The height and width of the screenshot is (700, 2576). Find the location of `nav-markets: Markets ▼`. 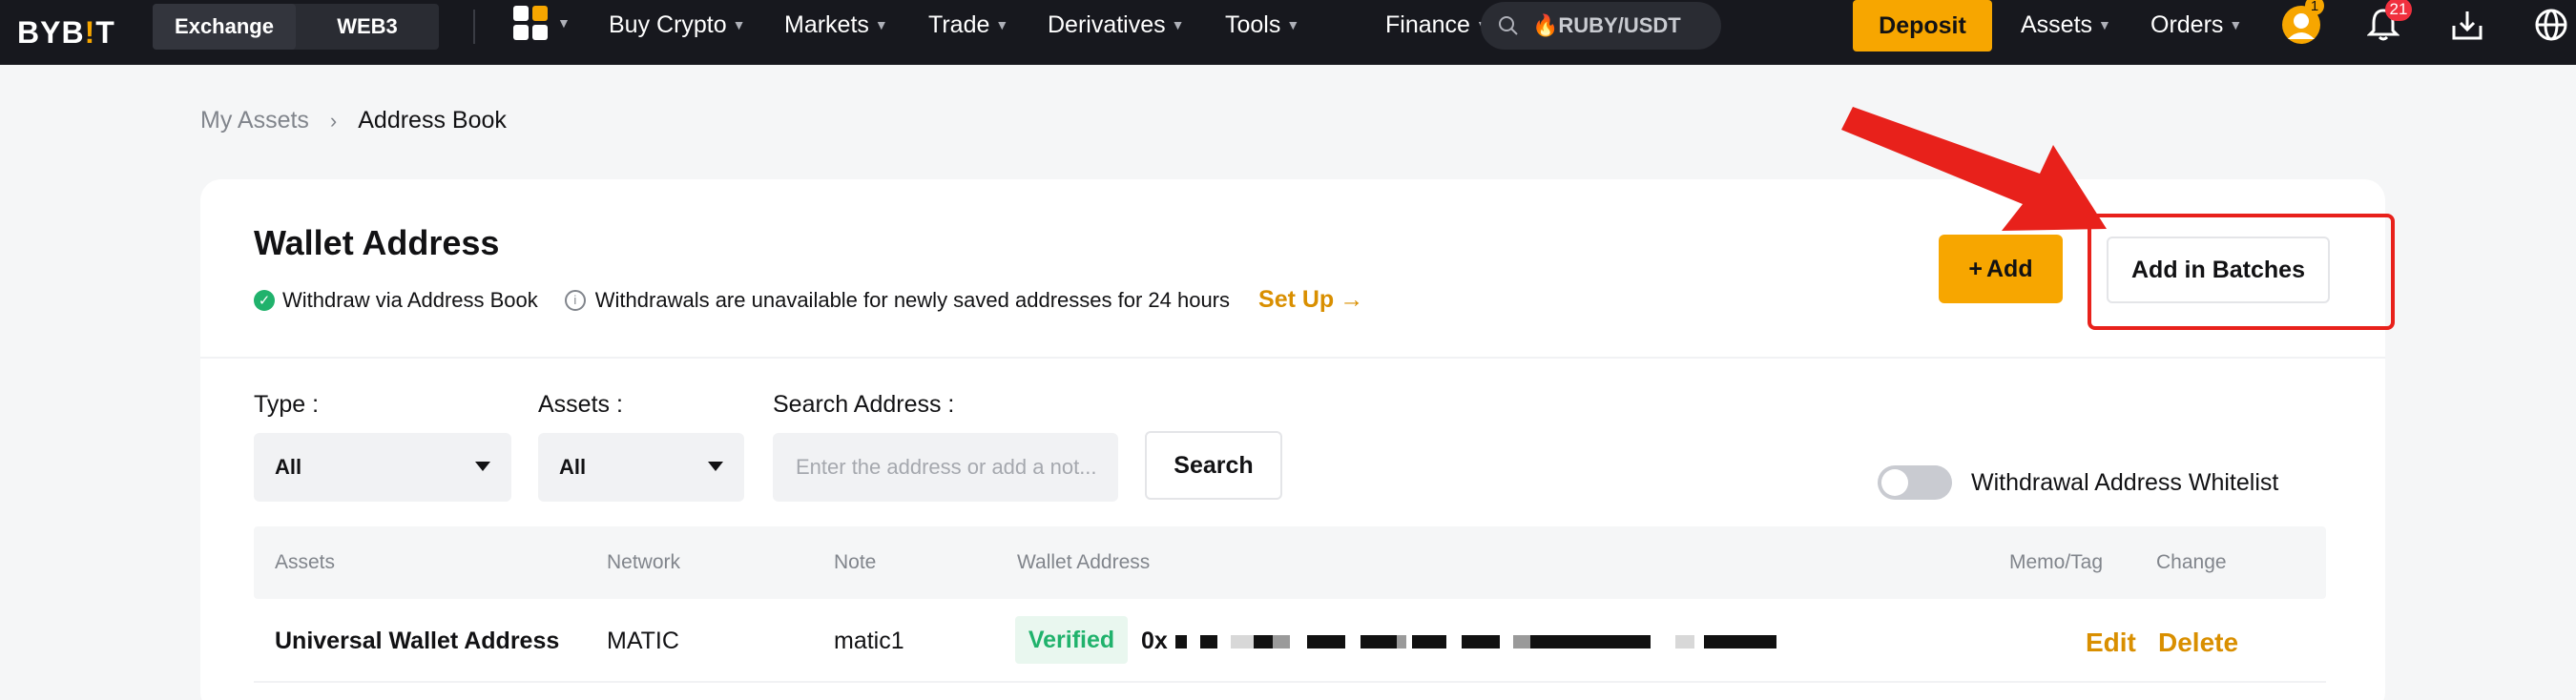

nav-markets: Markets ▼ is located at coordinates (836, 25).